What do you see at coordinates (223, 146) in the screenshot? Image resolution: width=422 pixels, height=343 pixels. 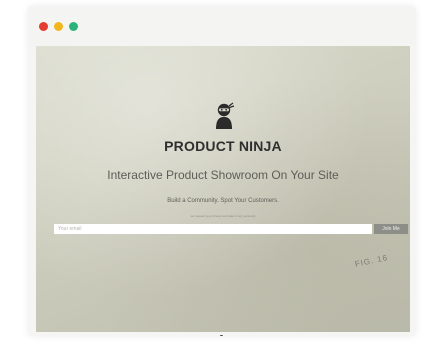 I see `brand-title: PRODUCT NINJA` at bounding box center [223, 146].